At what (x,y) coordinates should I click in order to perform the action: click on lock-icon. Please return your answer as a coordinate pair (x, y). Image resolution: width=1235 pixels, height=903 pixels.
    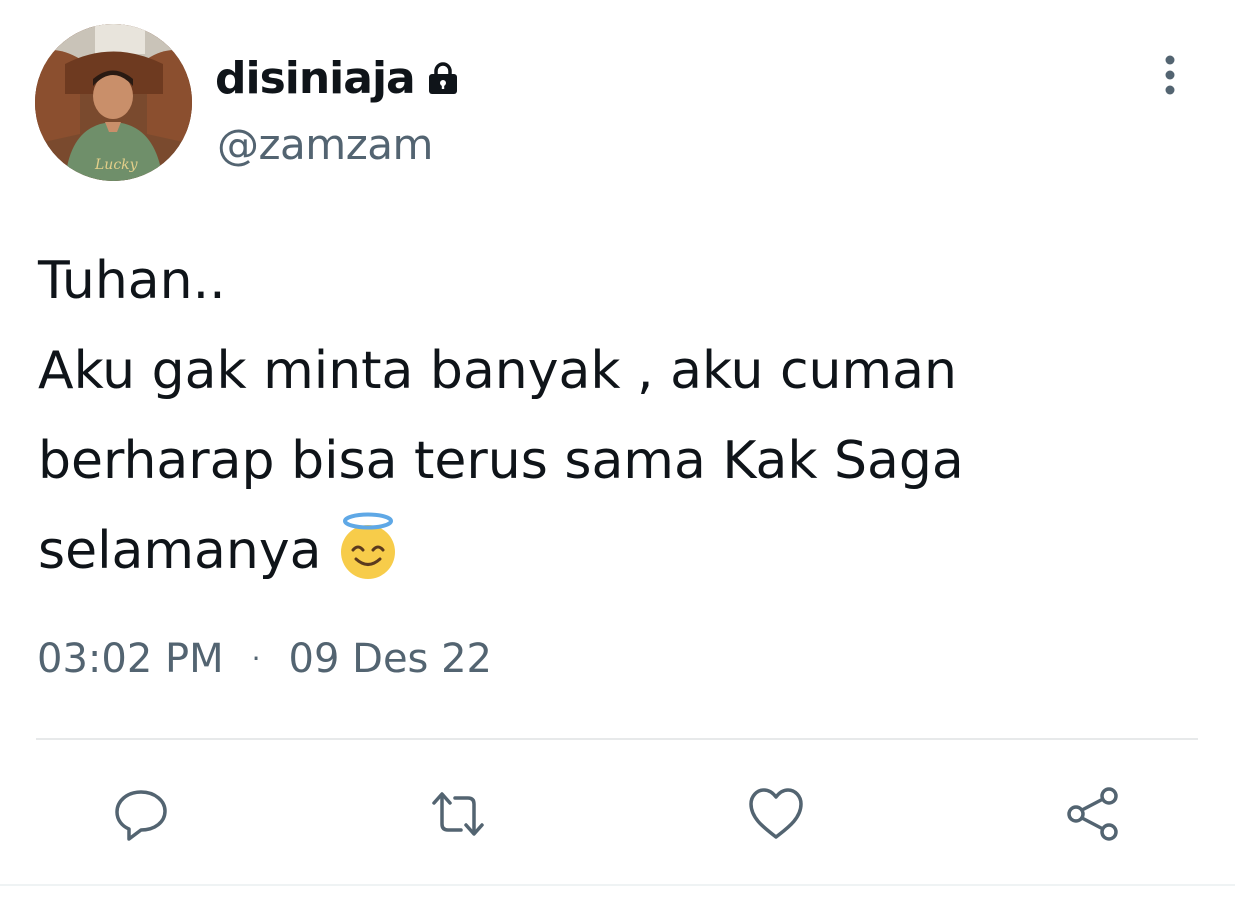
    Looking at the image, I should click on (443, 79).